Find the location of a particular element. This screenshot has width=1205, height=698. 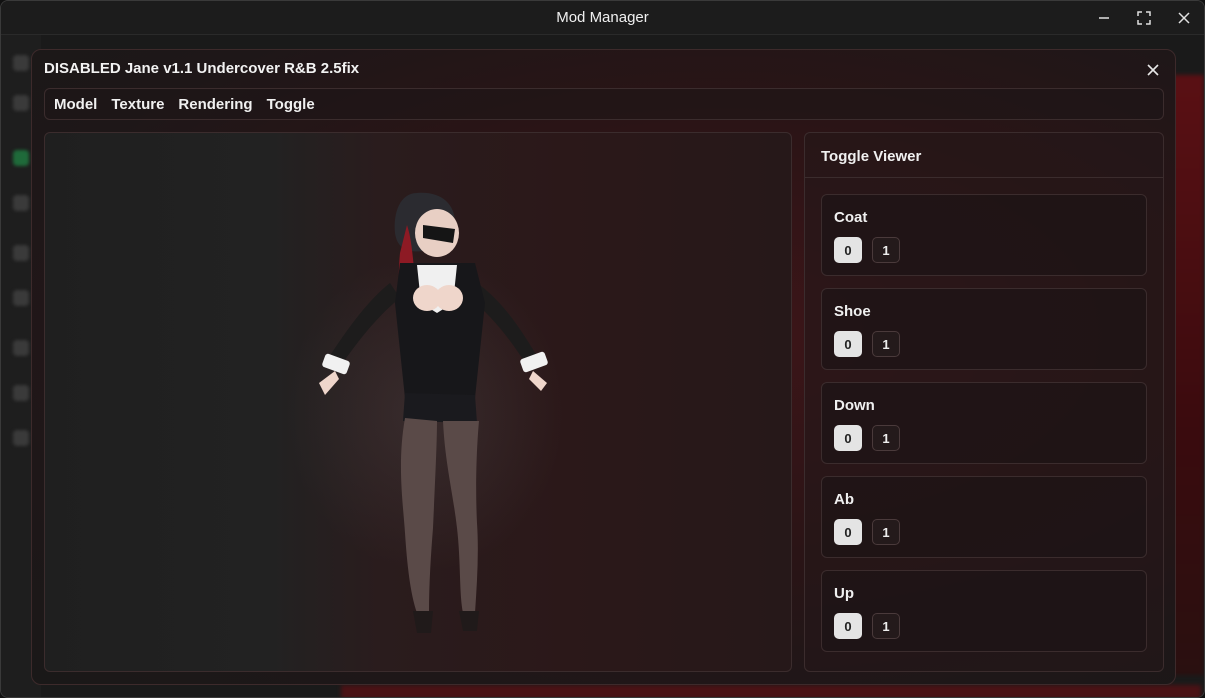

menu-model: Model is located at coordinates (75, 104).